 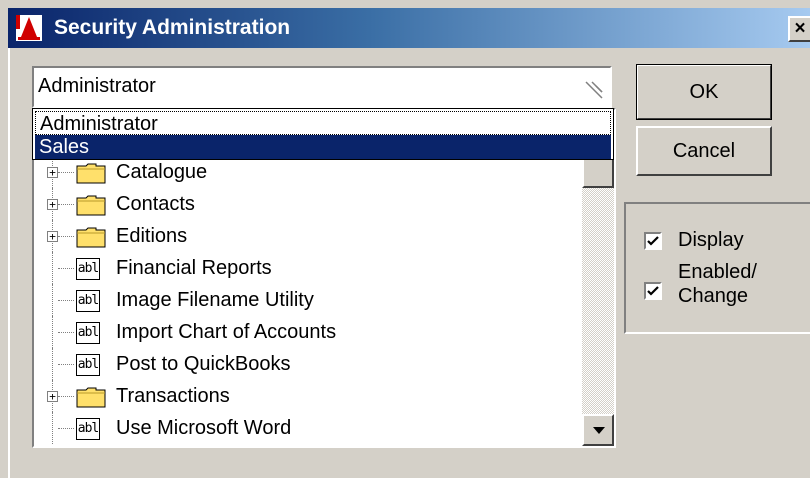 What do you see at coordinates (29, 28) in the screenshot?
I see `app-logo-icon` at bounding box center [29, 28].